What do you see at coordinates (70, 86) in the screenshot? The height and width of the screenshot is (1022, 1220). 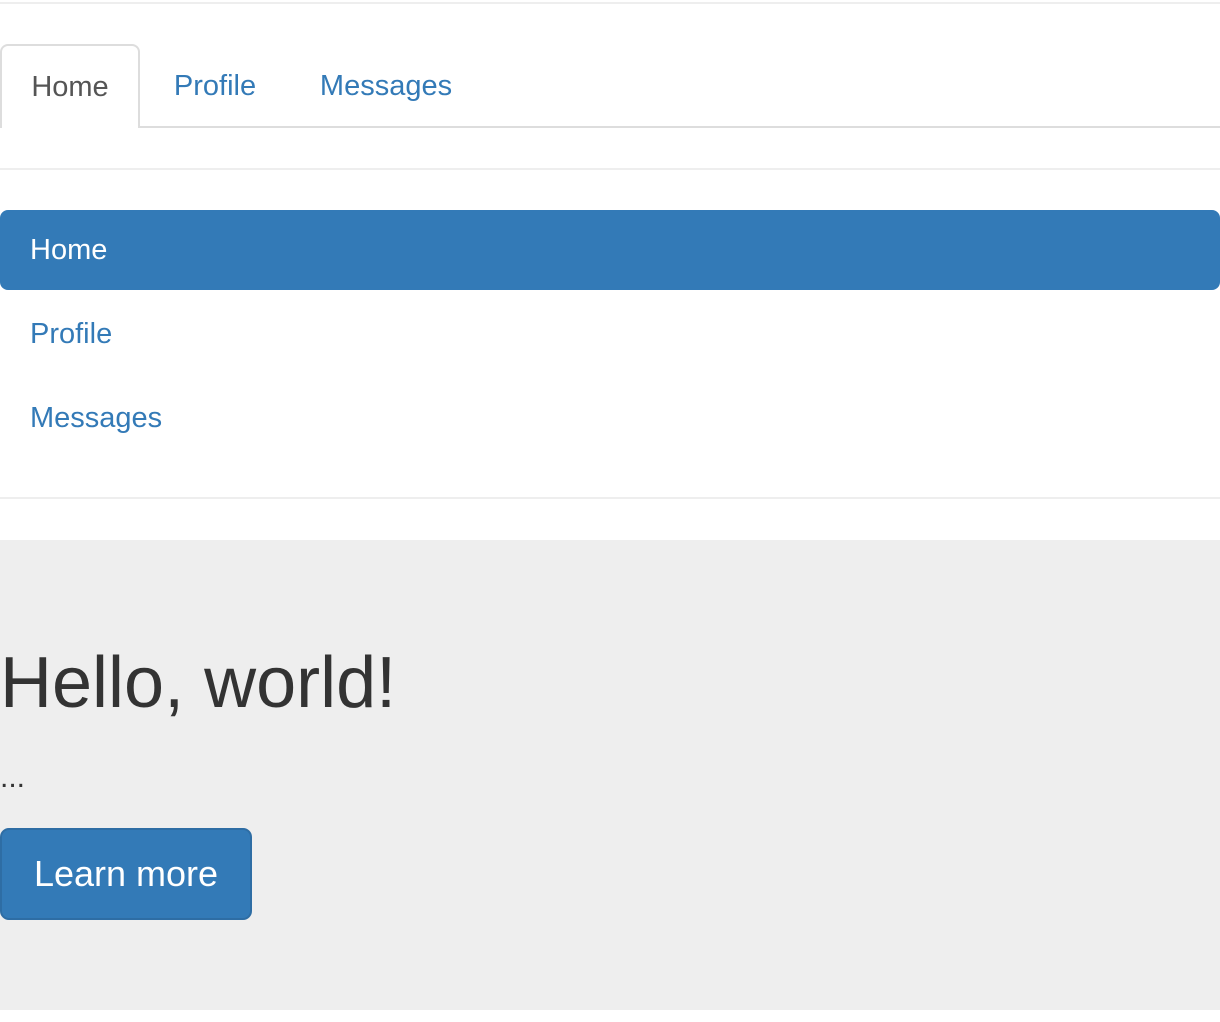 I see `tab-home: Home` at bounding box center [70, 86].